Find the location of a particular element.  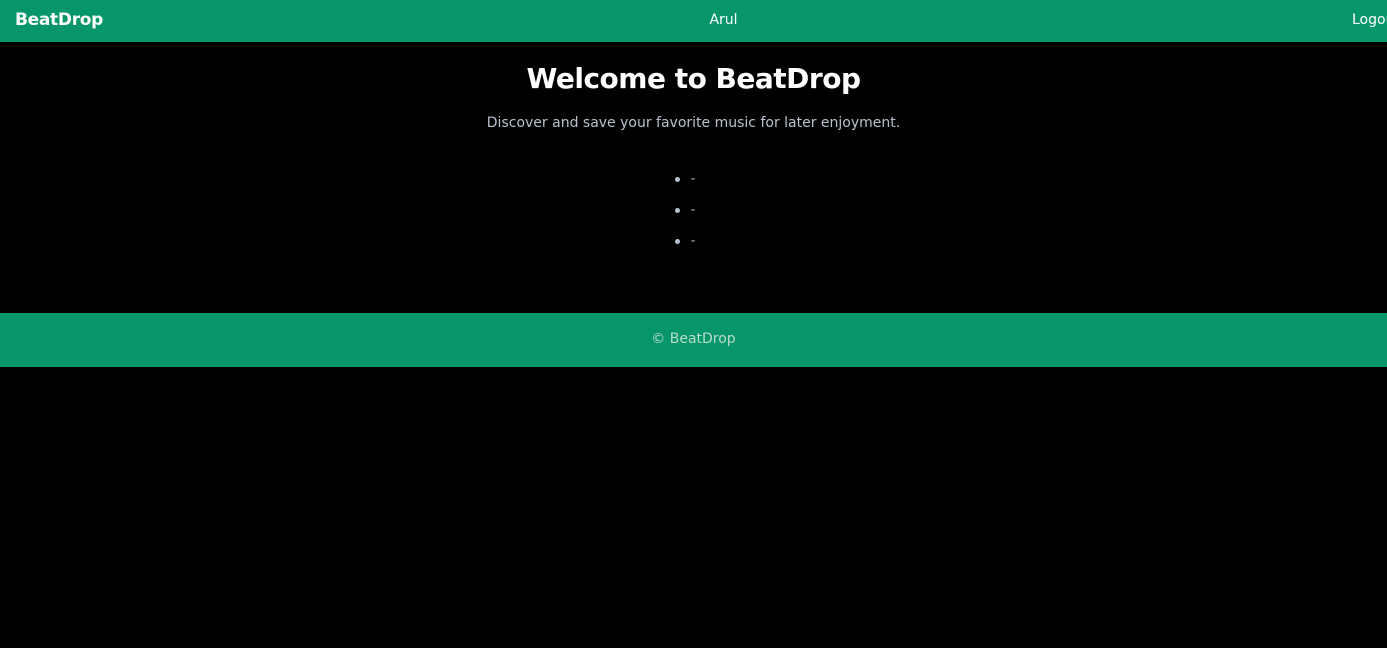

top-navbar: BeatDrop Arul Logout is located at coordinates (693, 21).